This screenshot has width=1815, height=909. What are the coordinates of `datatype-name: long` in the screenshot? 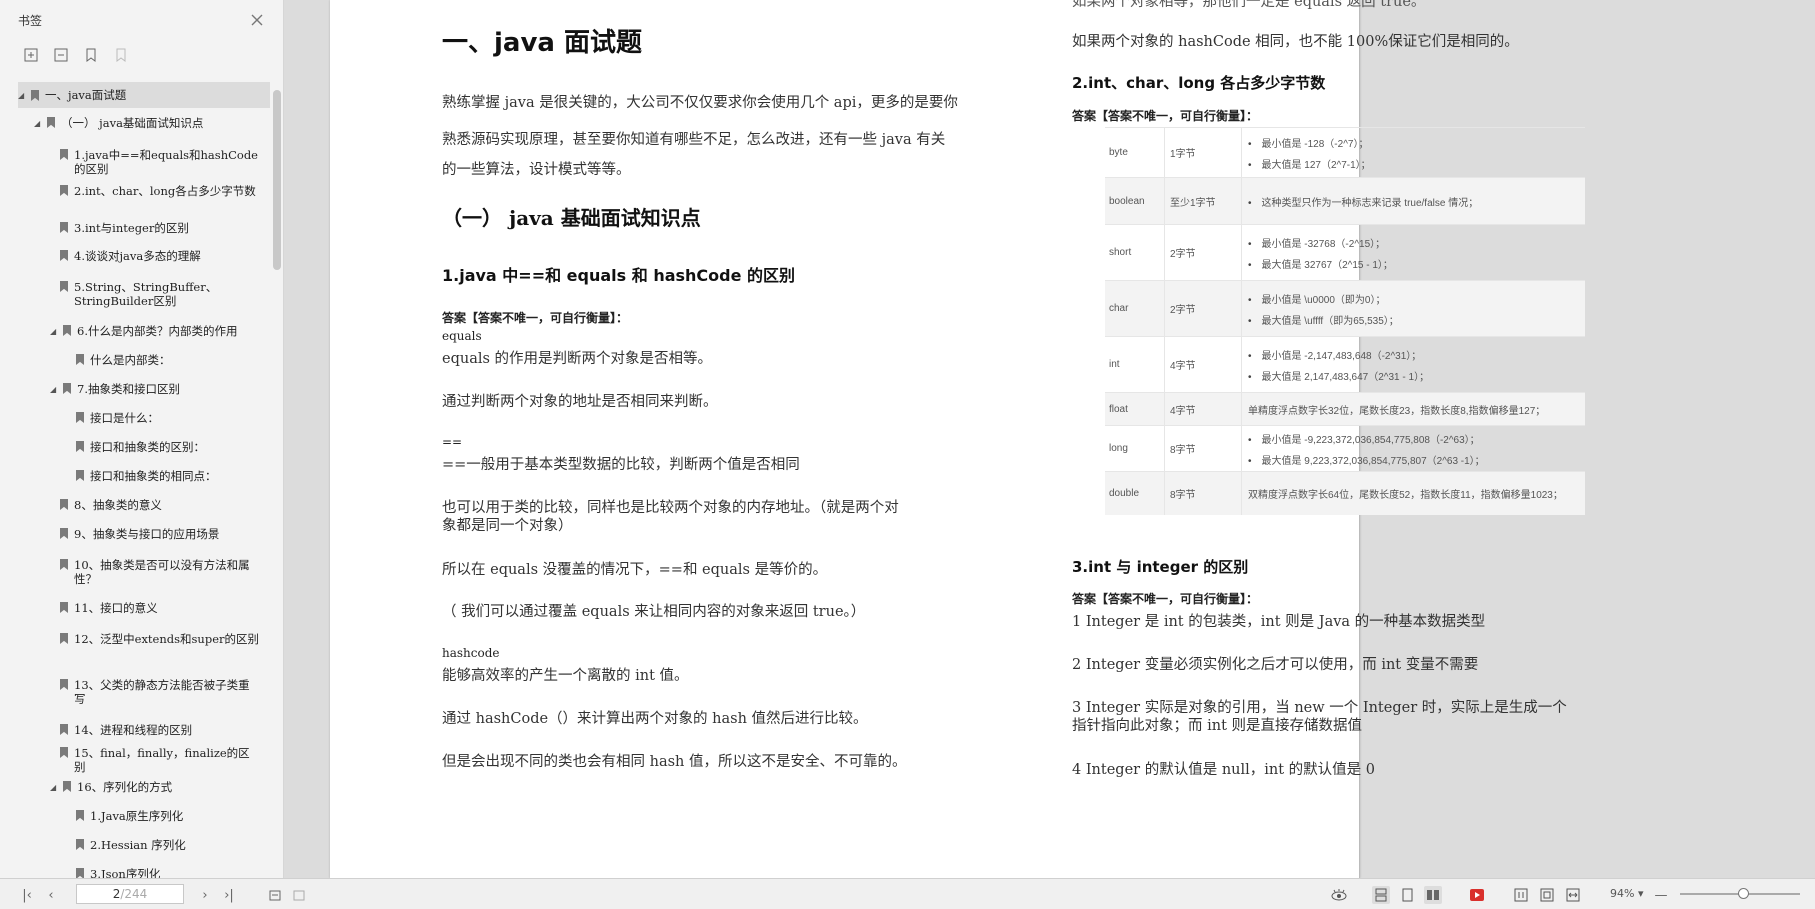 It's located at (1135, 448).